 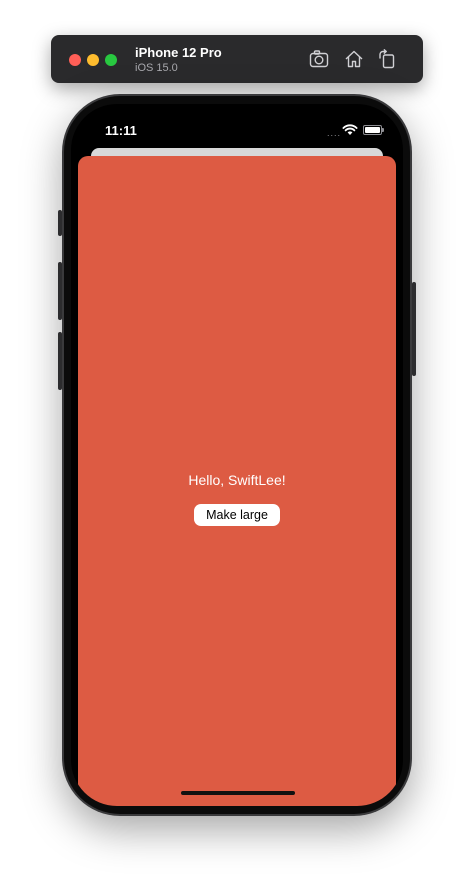 I want to click on battery-cap, so click(x=383, y=130).